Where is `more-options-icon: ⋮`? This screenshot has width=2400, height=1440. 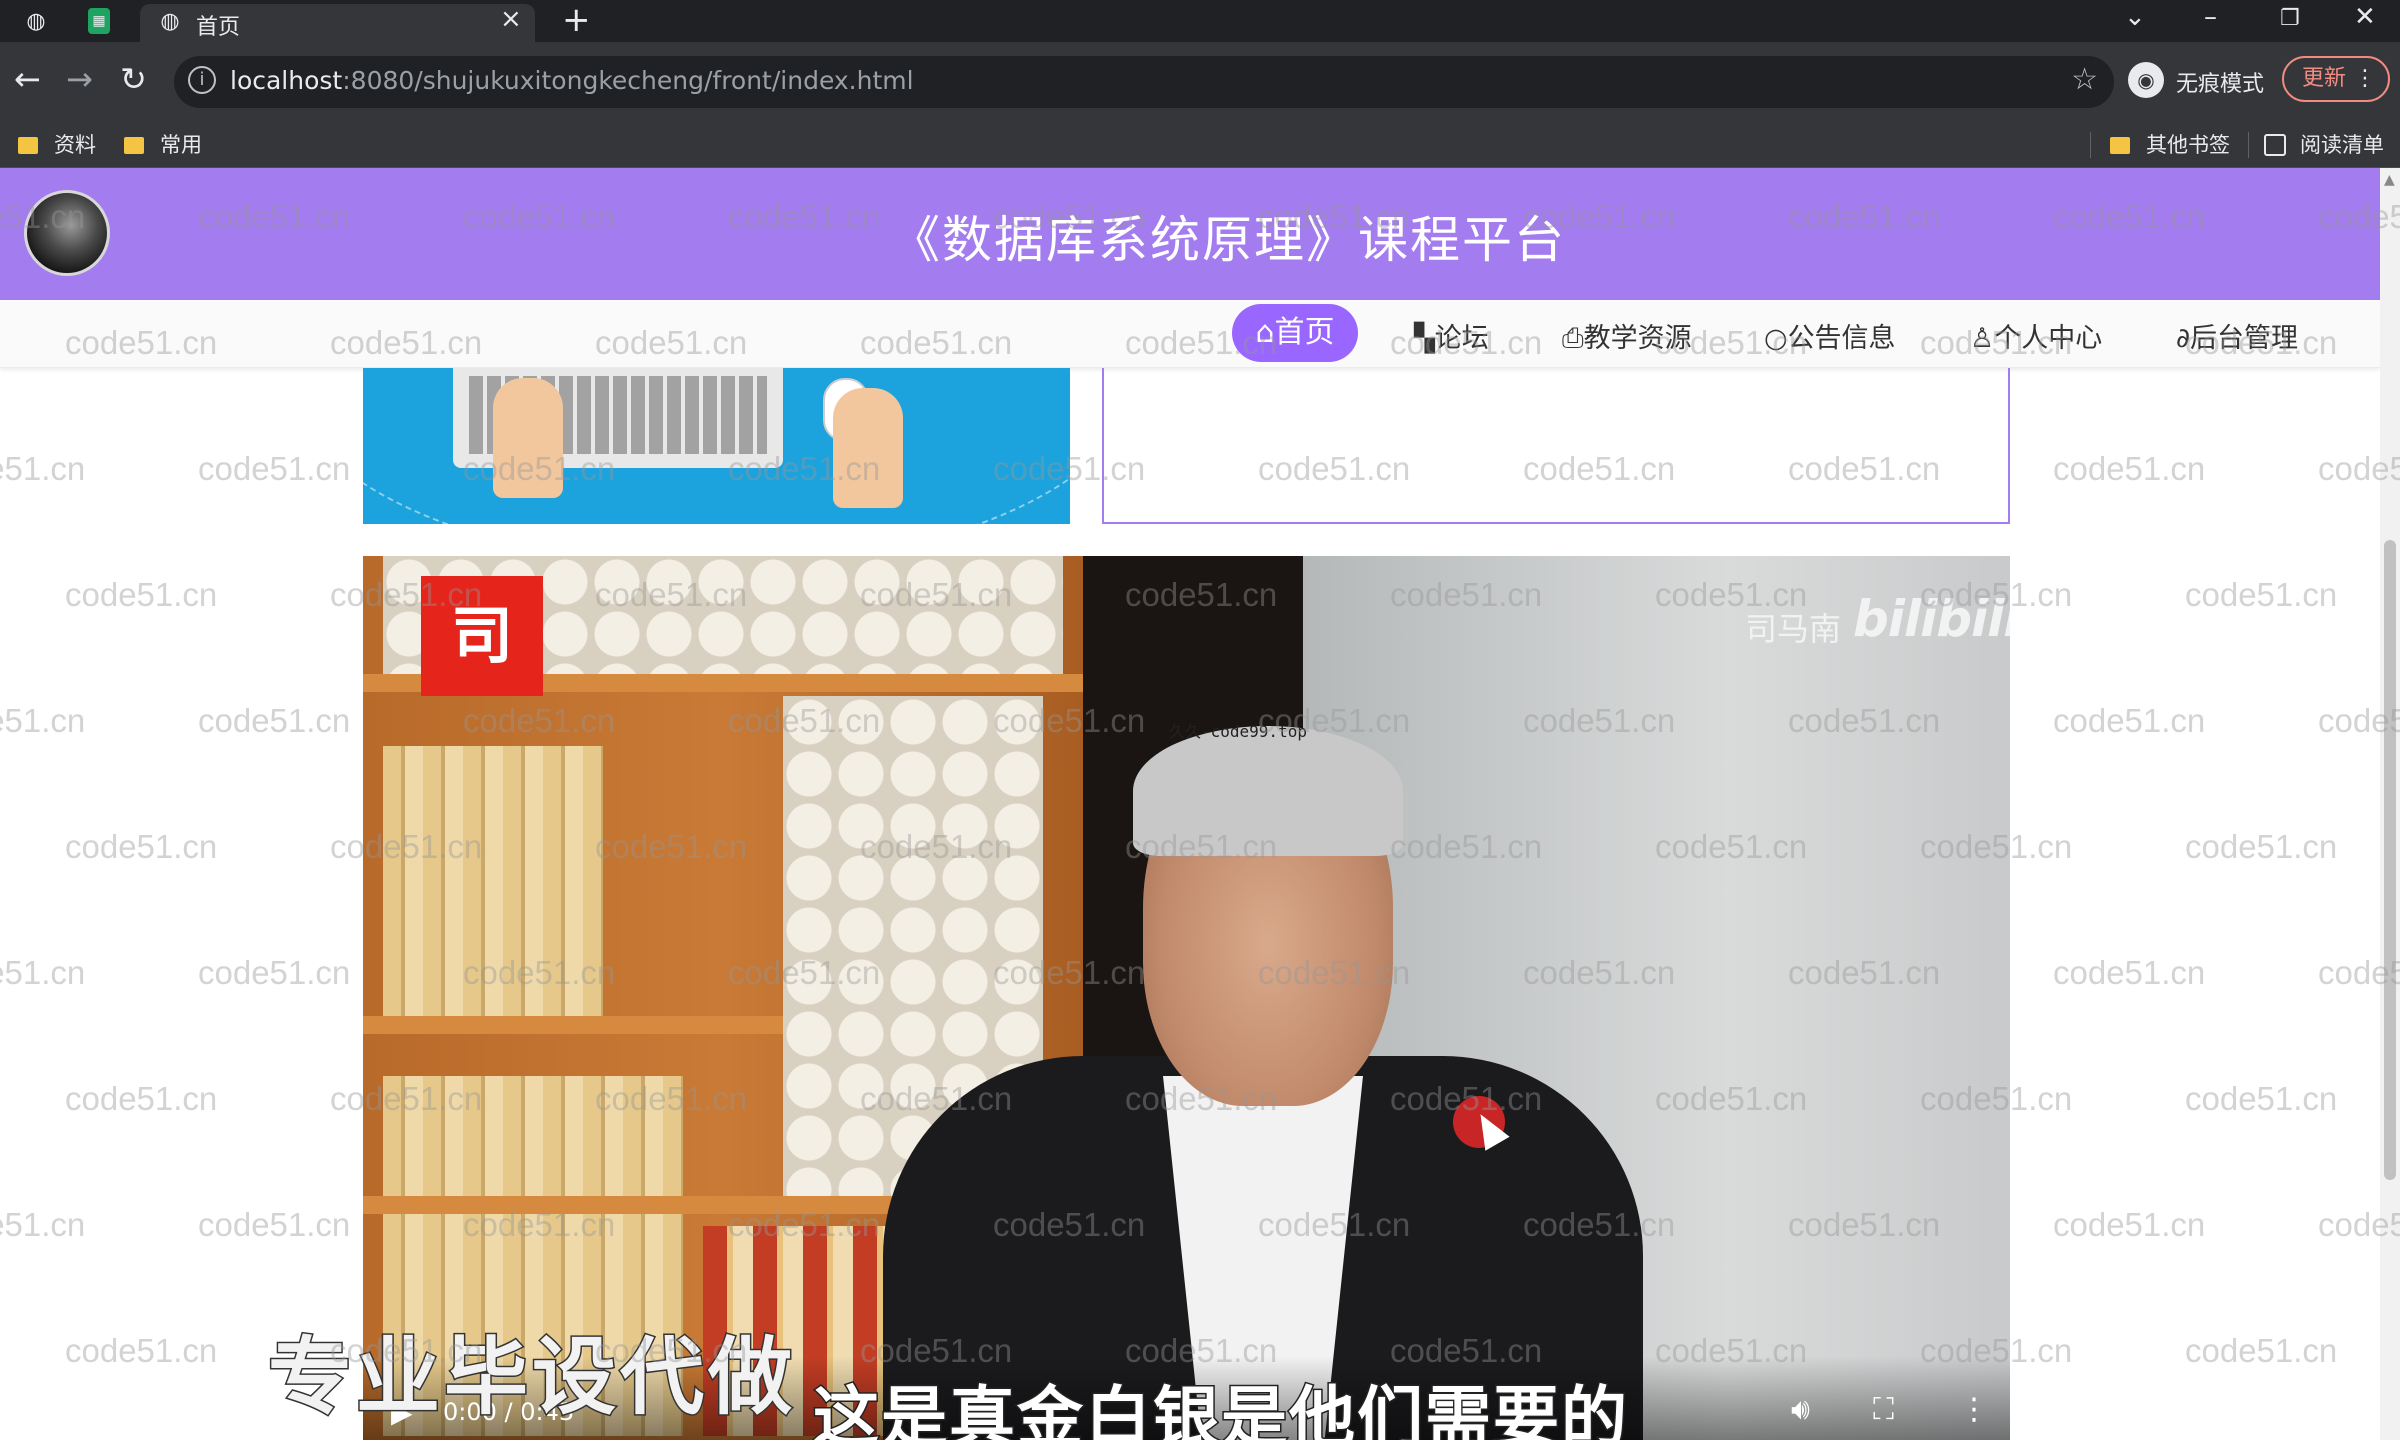
more-options-icon: ⋮ is located at coordinates (1974, 1409).